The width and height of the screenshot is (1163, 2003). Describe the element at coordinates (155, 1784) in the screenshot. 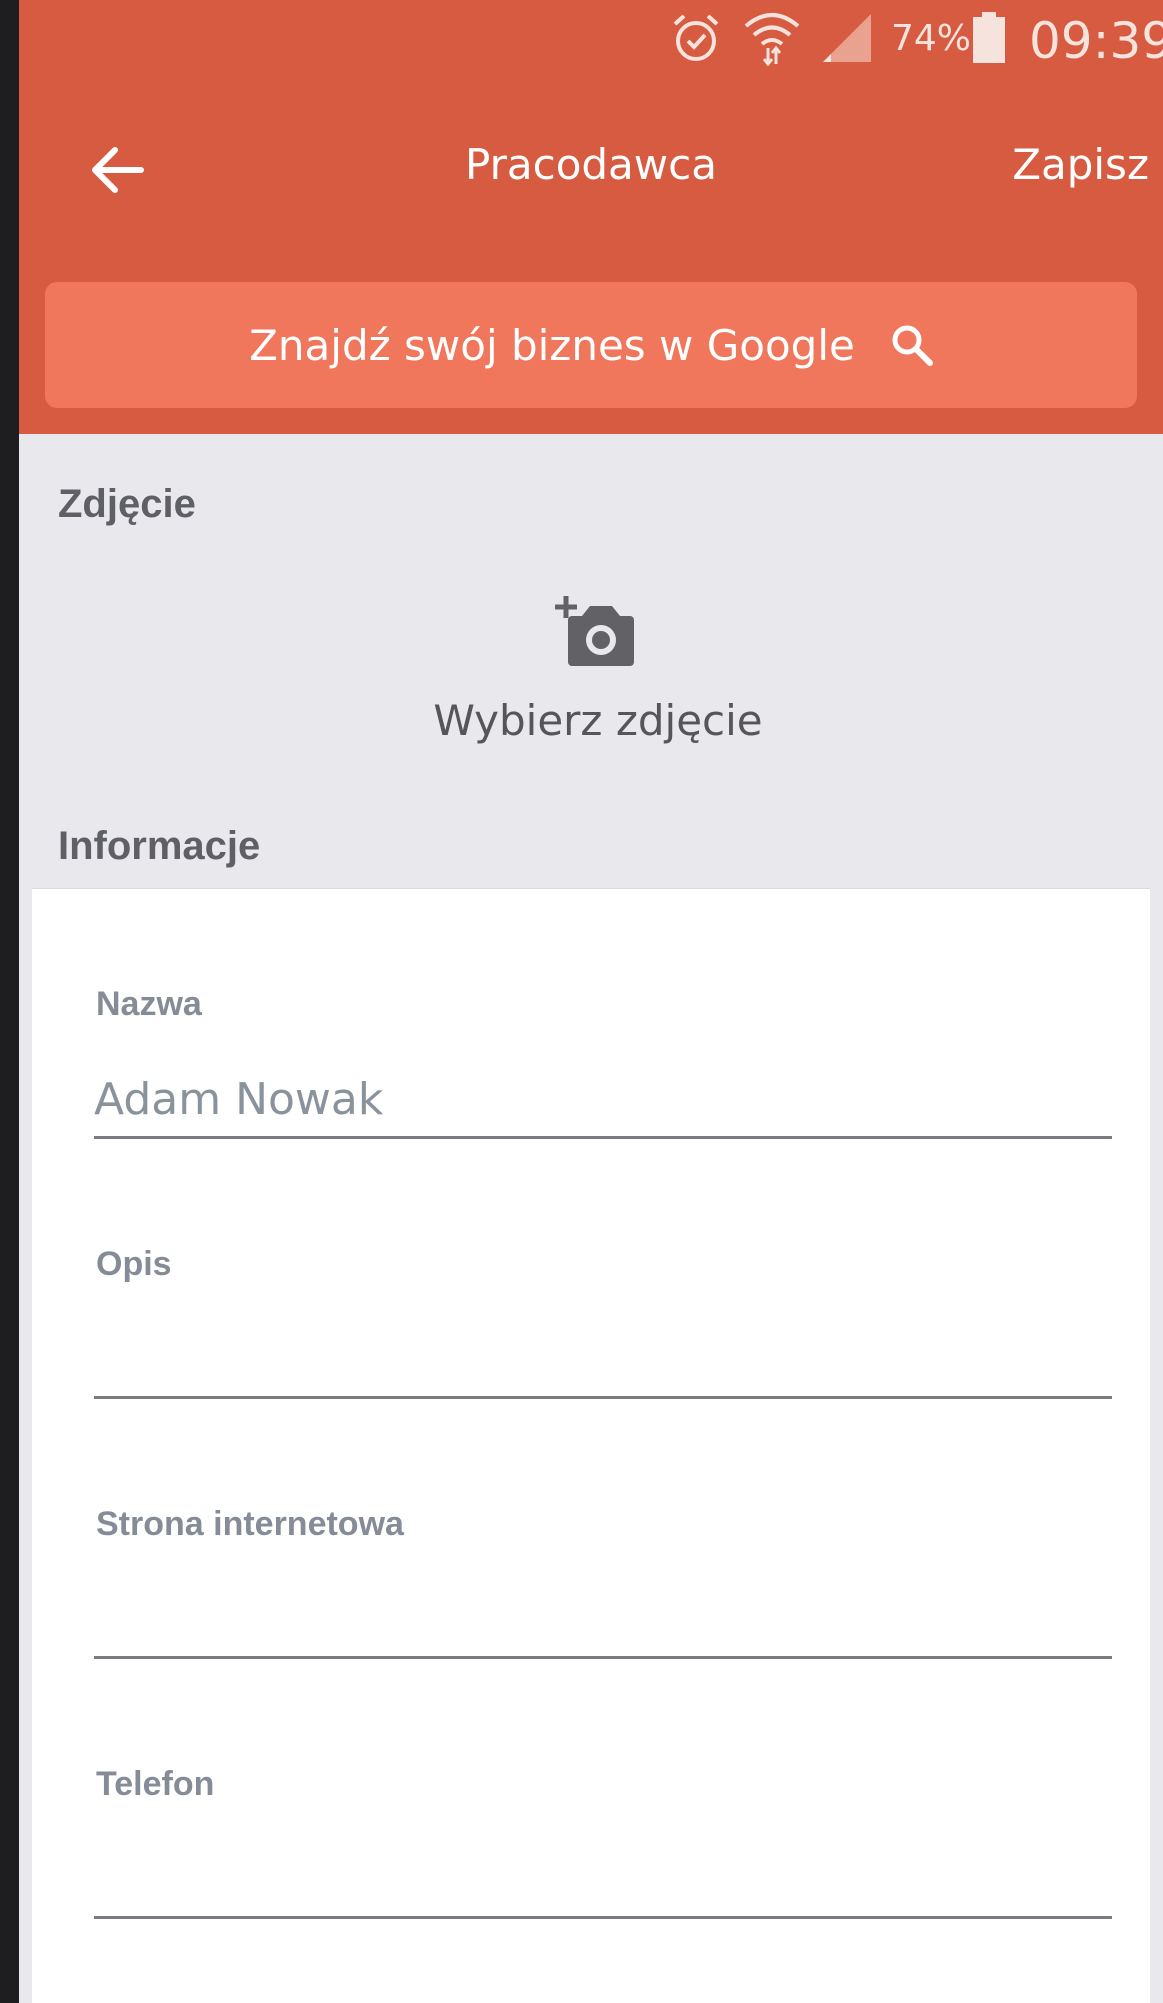

I see `phone-label: Telefon` at that location.